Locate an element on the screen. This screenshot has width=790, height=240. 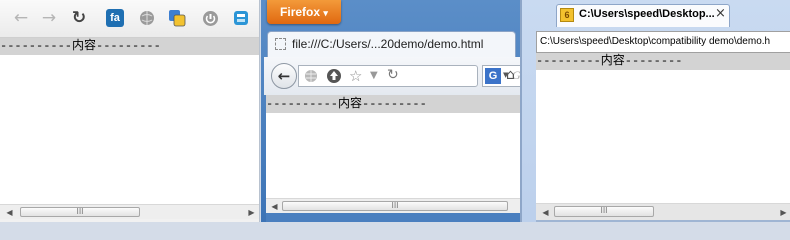
tab-close-icon: × is located at coordinates (720, 13).